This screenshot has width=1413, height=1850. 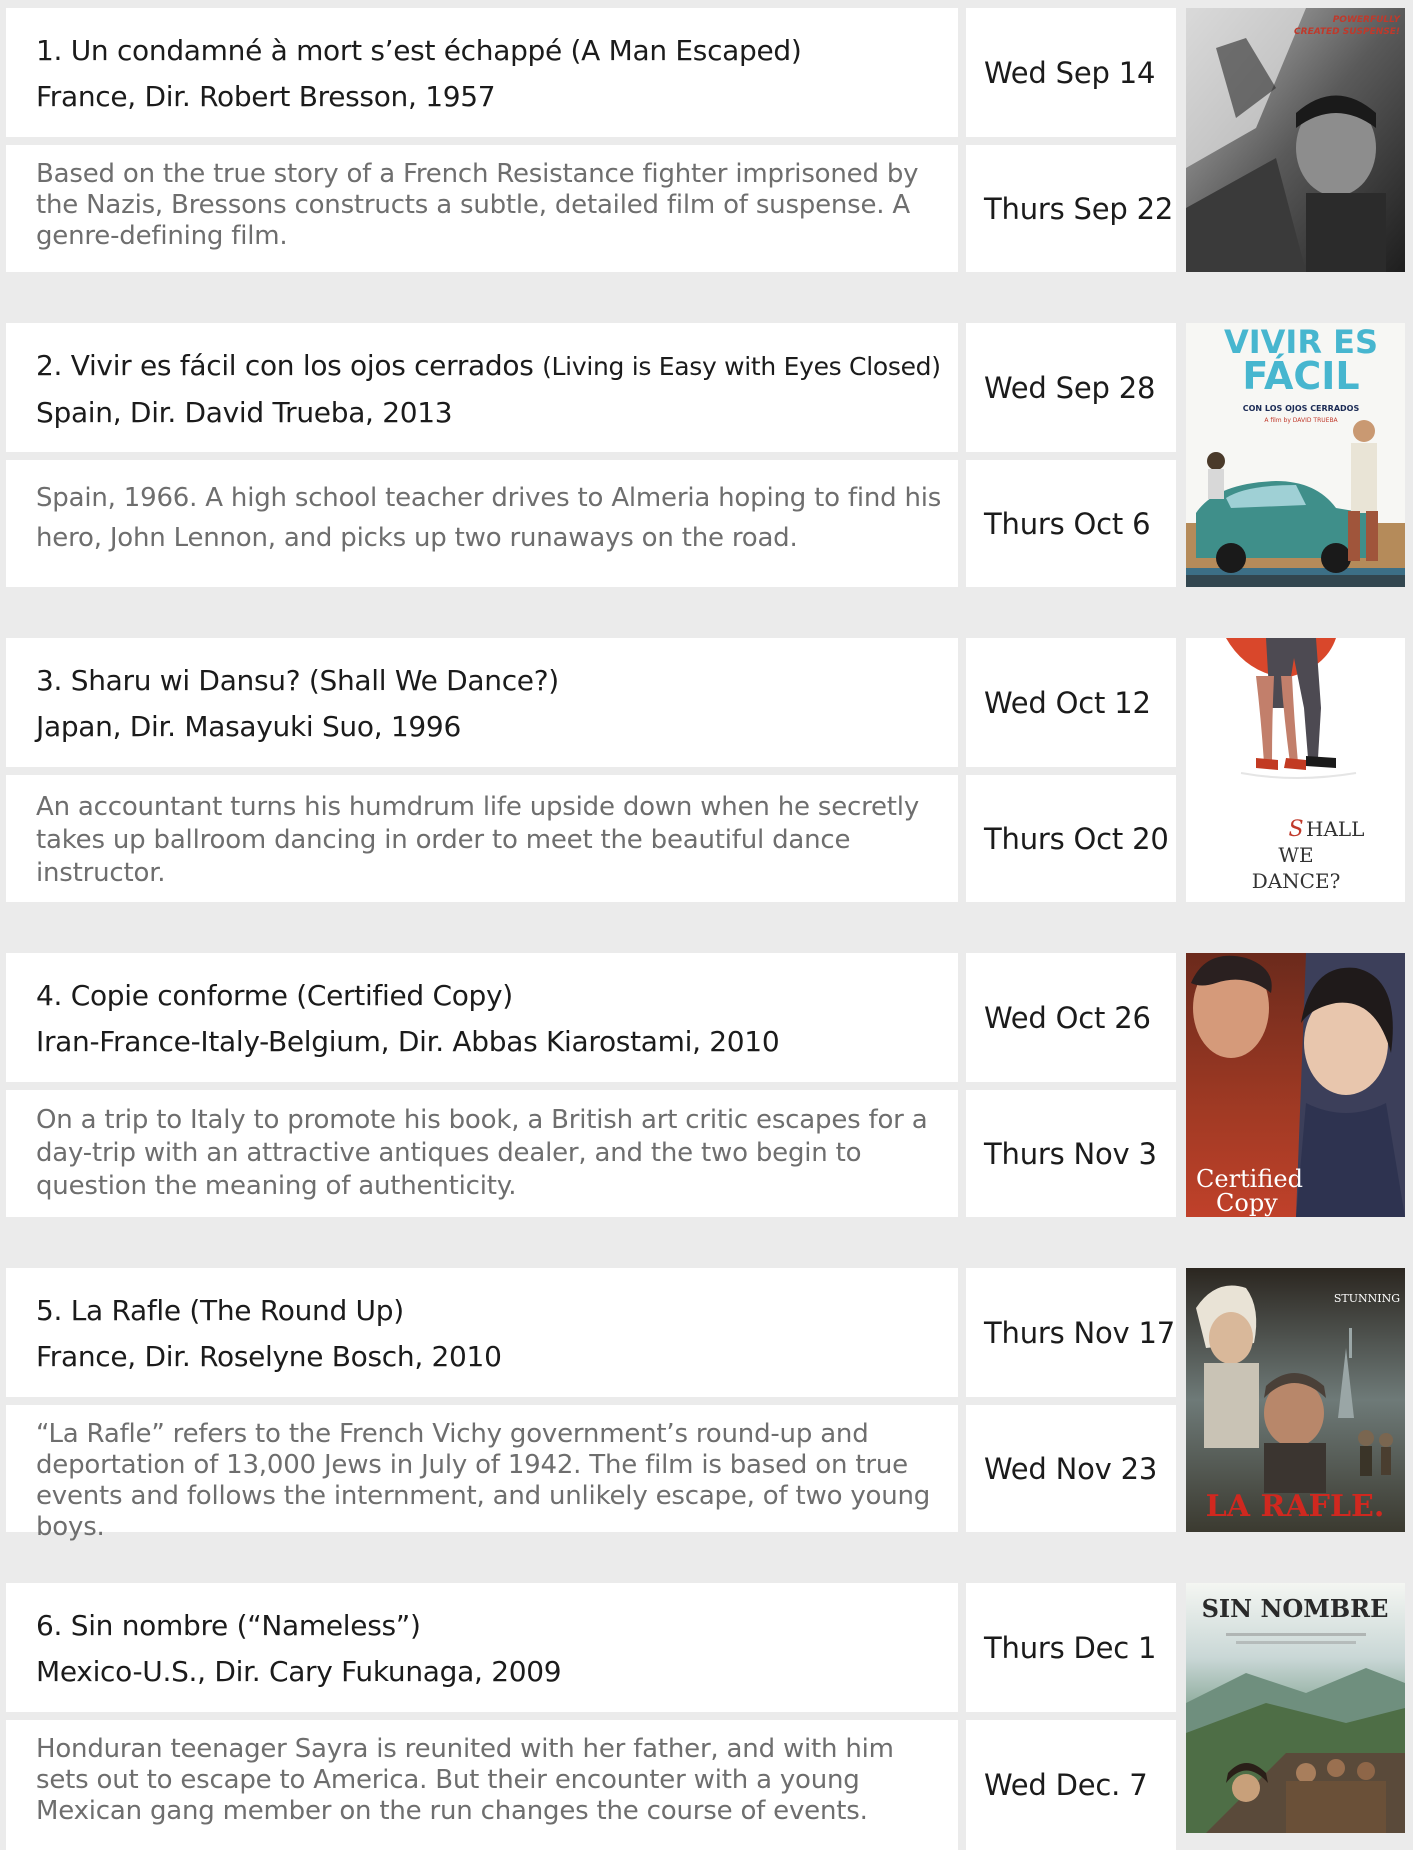 I want to click on poster-la-rafle: STUNNING LA RAFLE., so click(x=1295, y=1400).